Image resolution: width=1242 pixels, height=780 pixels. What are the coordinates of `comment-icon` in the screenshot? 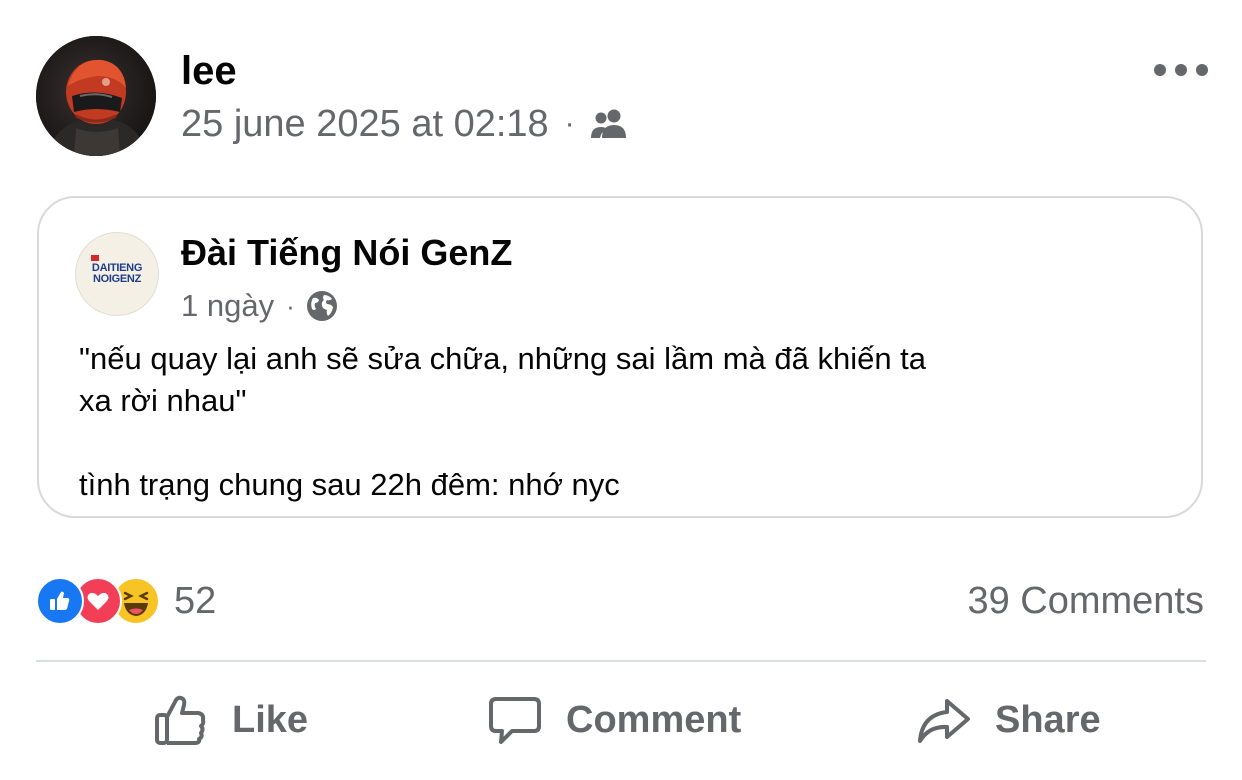 It's located at (515, 720).